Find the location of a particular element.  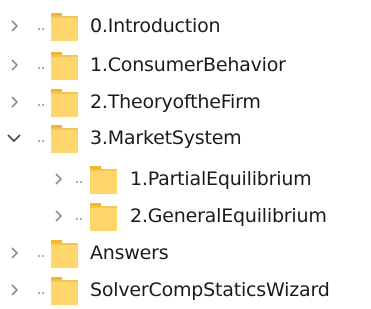

tree-item-solver-comp-statics-wizard: SolverCompStaticsWizard is located at coordinates (185, 291).